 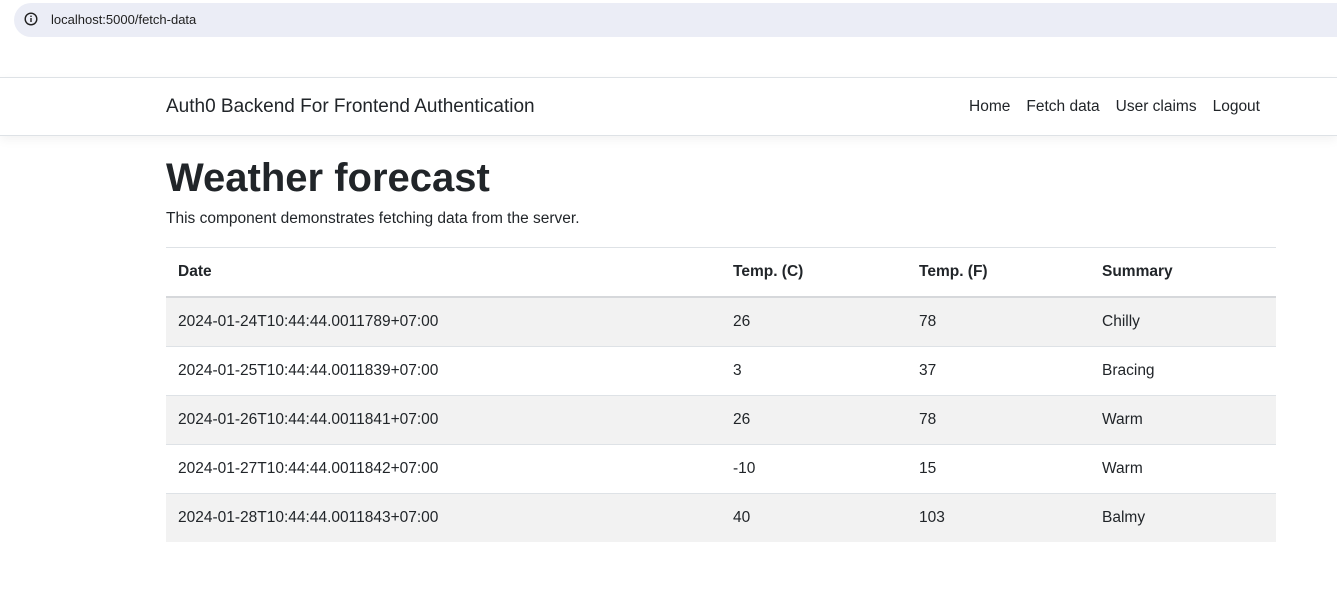 What do you see at coordinates (1062, 107) in the screenshot?
I see `nav-link-fetch-data: Fetch data` at bounding box center [1062, 107].